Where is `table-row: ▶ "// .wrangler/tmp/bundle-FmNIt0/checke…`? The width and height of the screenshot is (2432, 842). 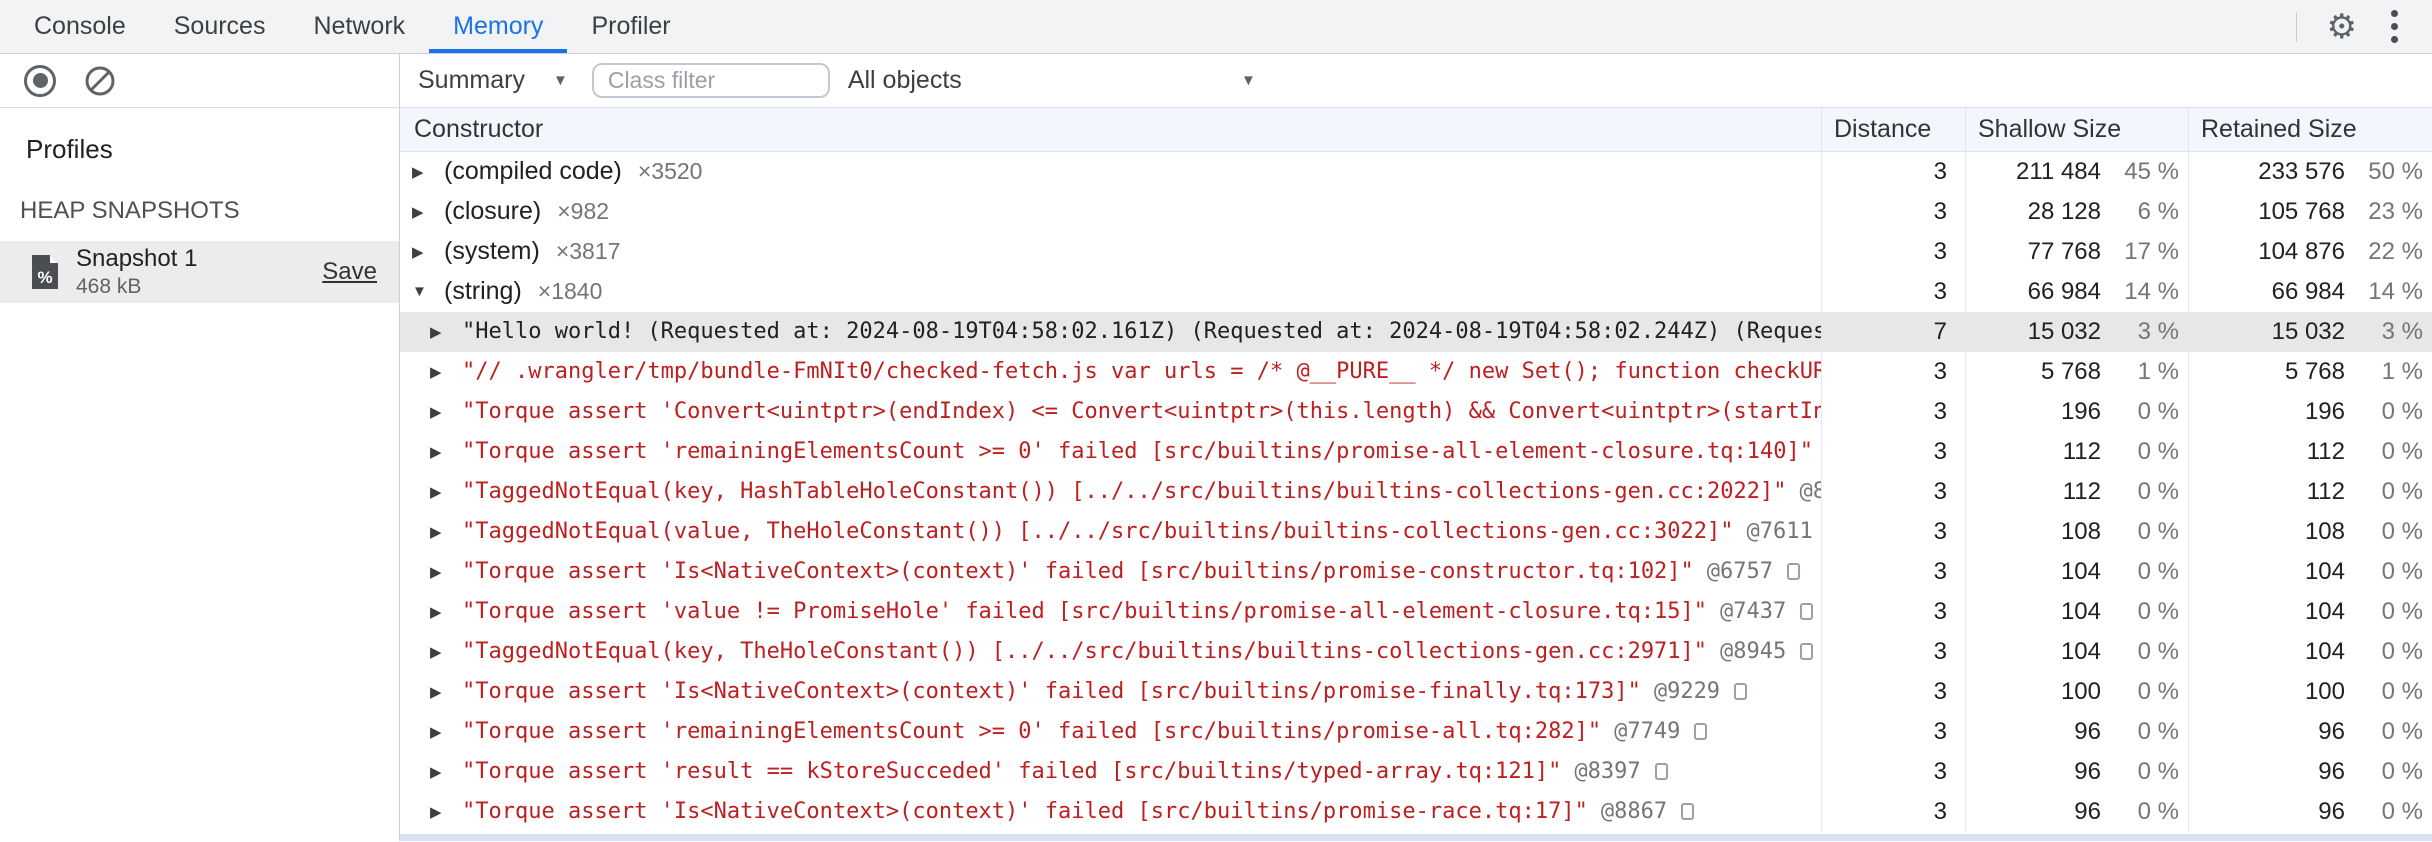 table-row: ▶ "// .wrangler/tmp/bundle-FmNIt0/checke… is located at coordinates (1416, 371).